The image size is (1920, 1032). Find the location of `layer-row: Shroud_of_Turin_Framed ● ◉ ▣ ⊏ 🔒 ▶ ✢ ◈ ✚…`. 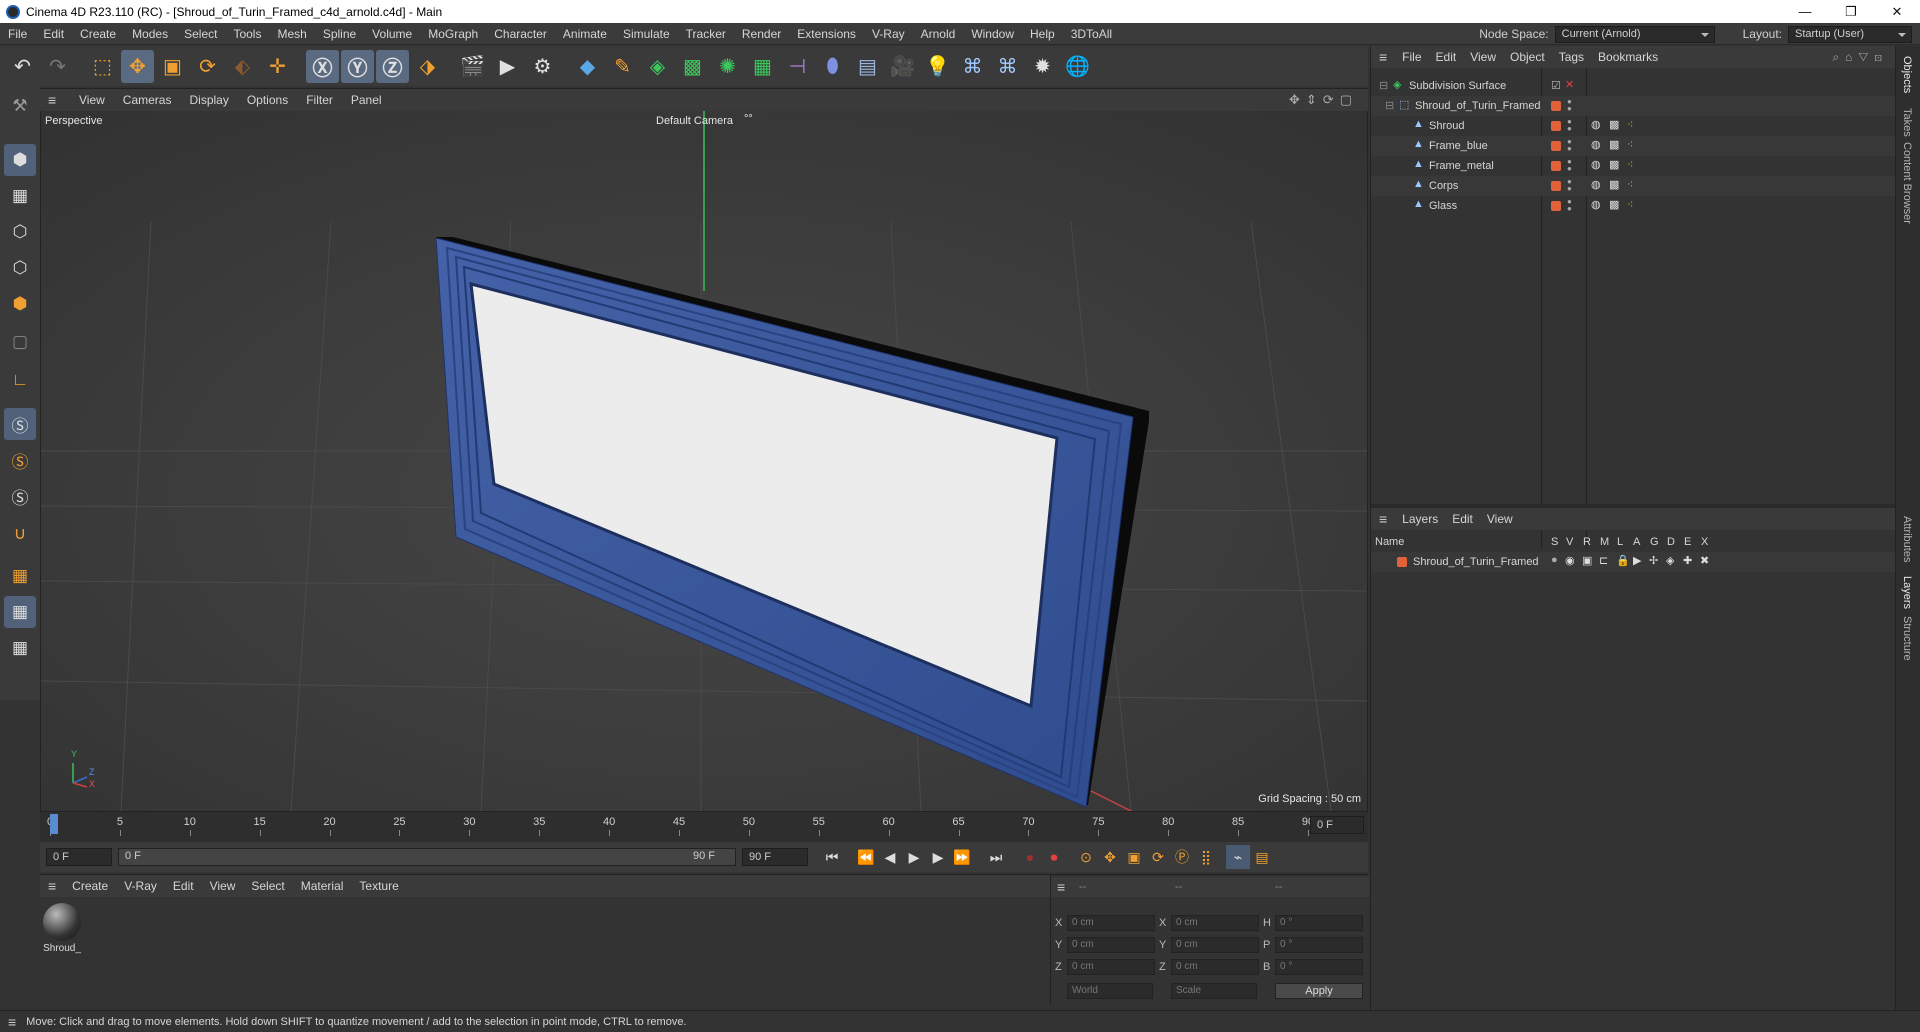

layer-row: Shroud_of_Turin_Framed ● ◉ ▣ ⊏ 🔒 ▶ ✢ ◈ ✚… is located at coordinates (1633, 562).